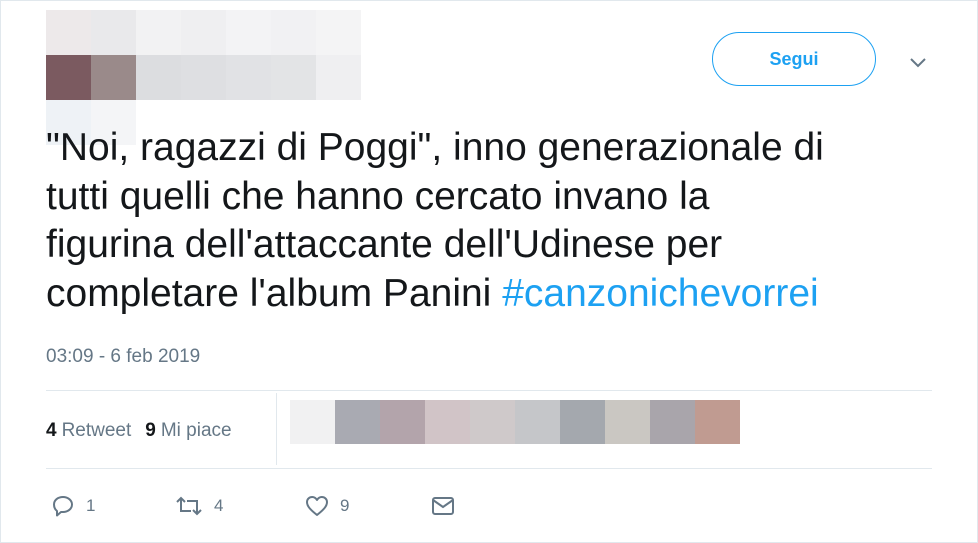  I want to click on action-bar: 1 4 9, so click(256, 506).